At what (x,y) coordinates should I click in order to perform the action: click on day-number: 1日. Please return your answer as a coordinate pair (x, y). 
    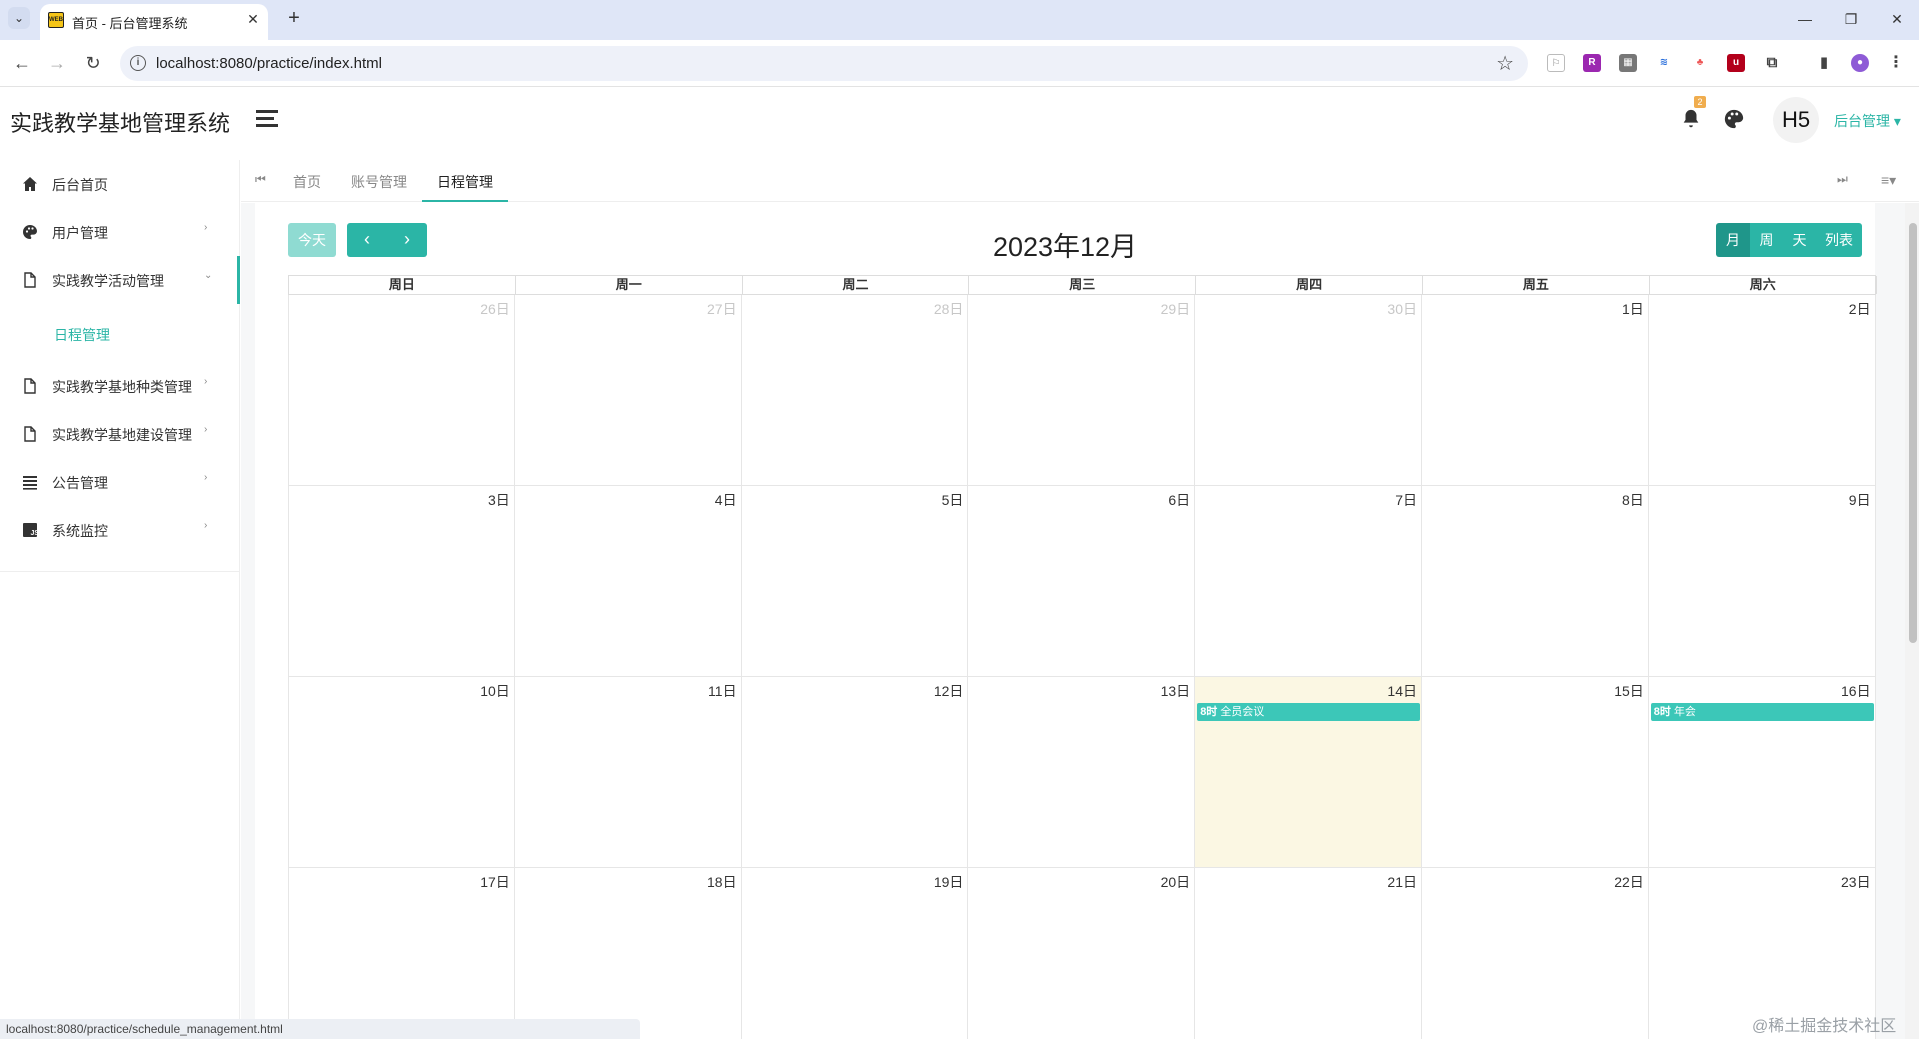
    Looking at the image, I should click on (1633, 309).